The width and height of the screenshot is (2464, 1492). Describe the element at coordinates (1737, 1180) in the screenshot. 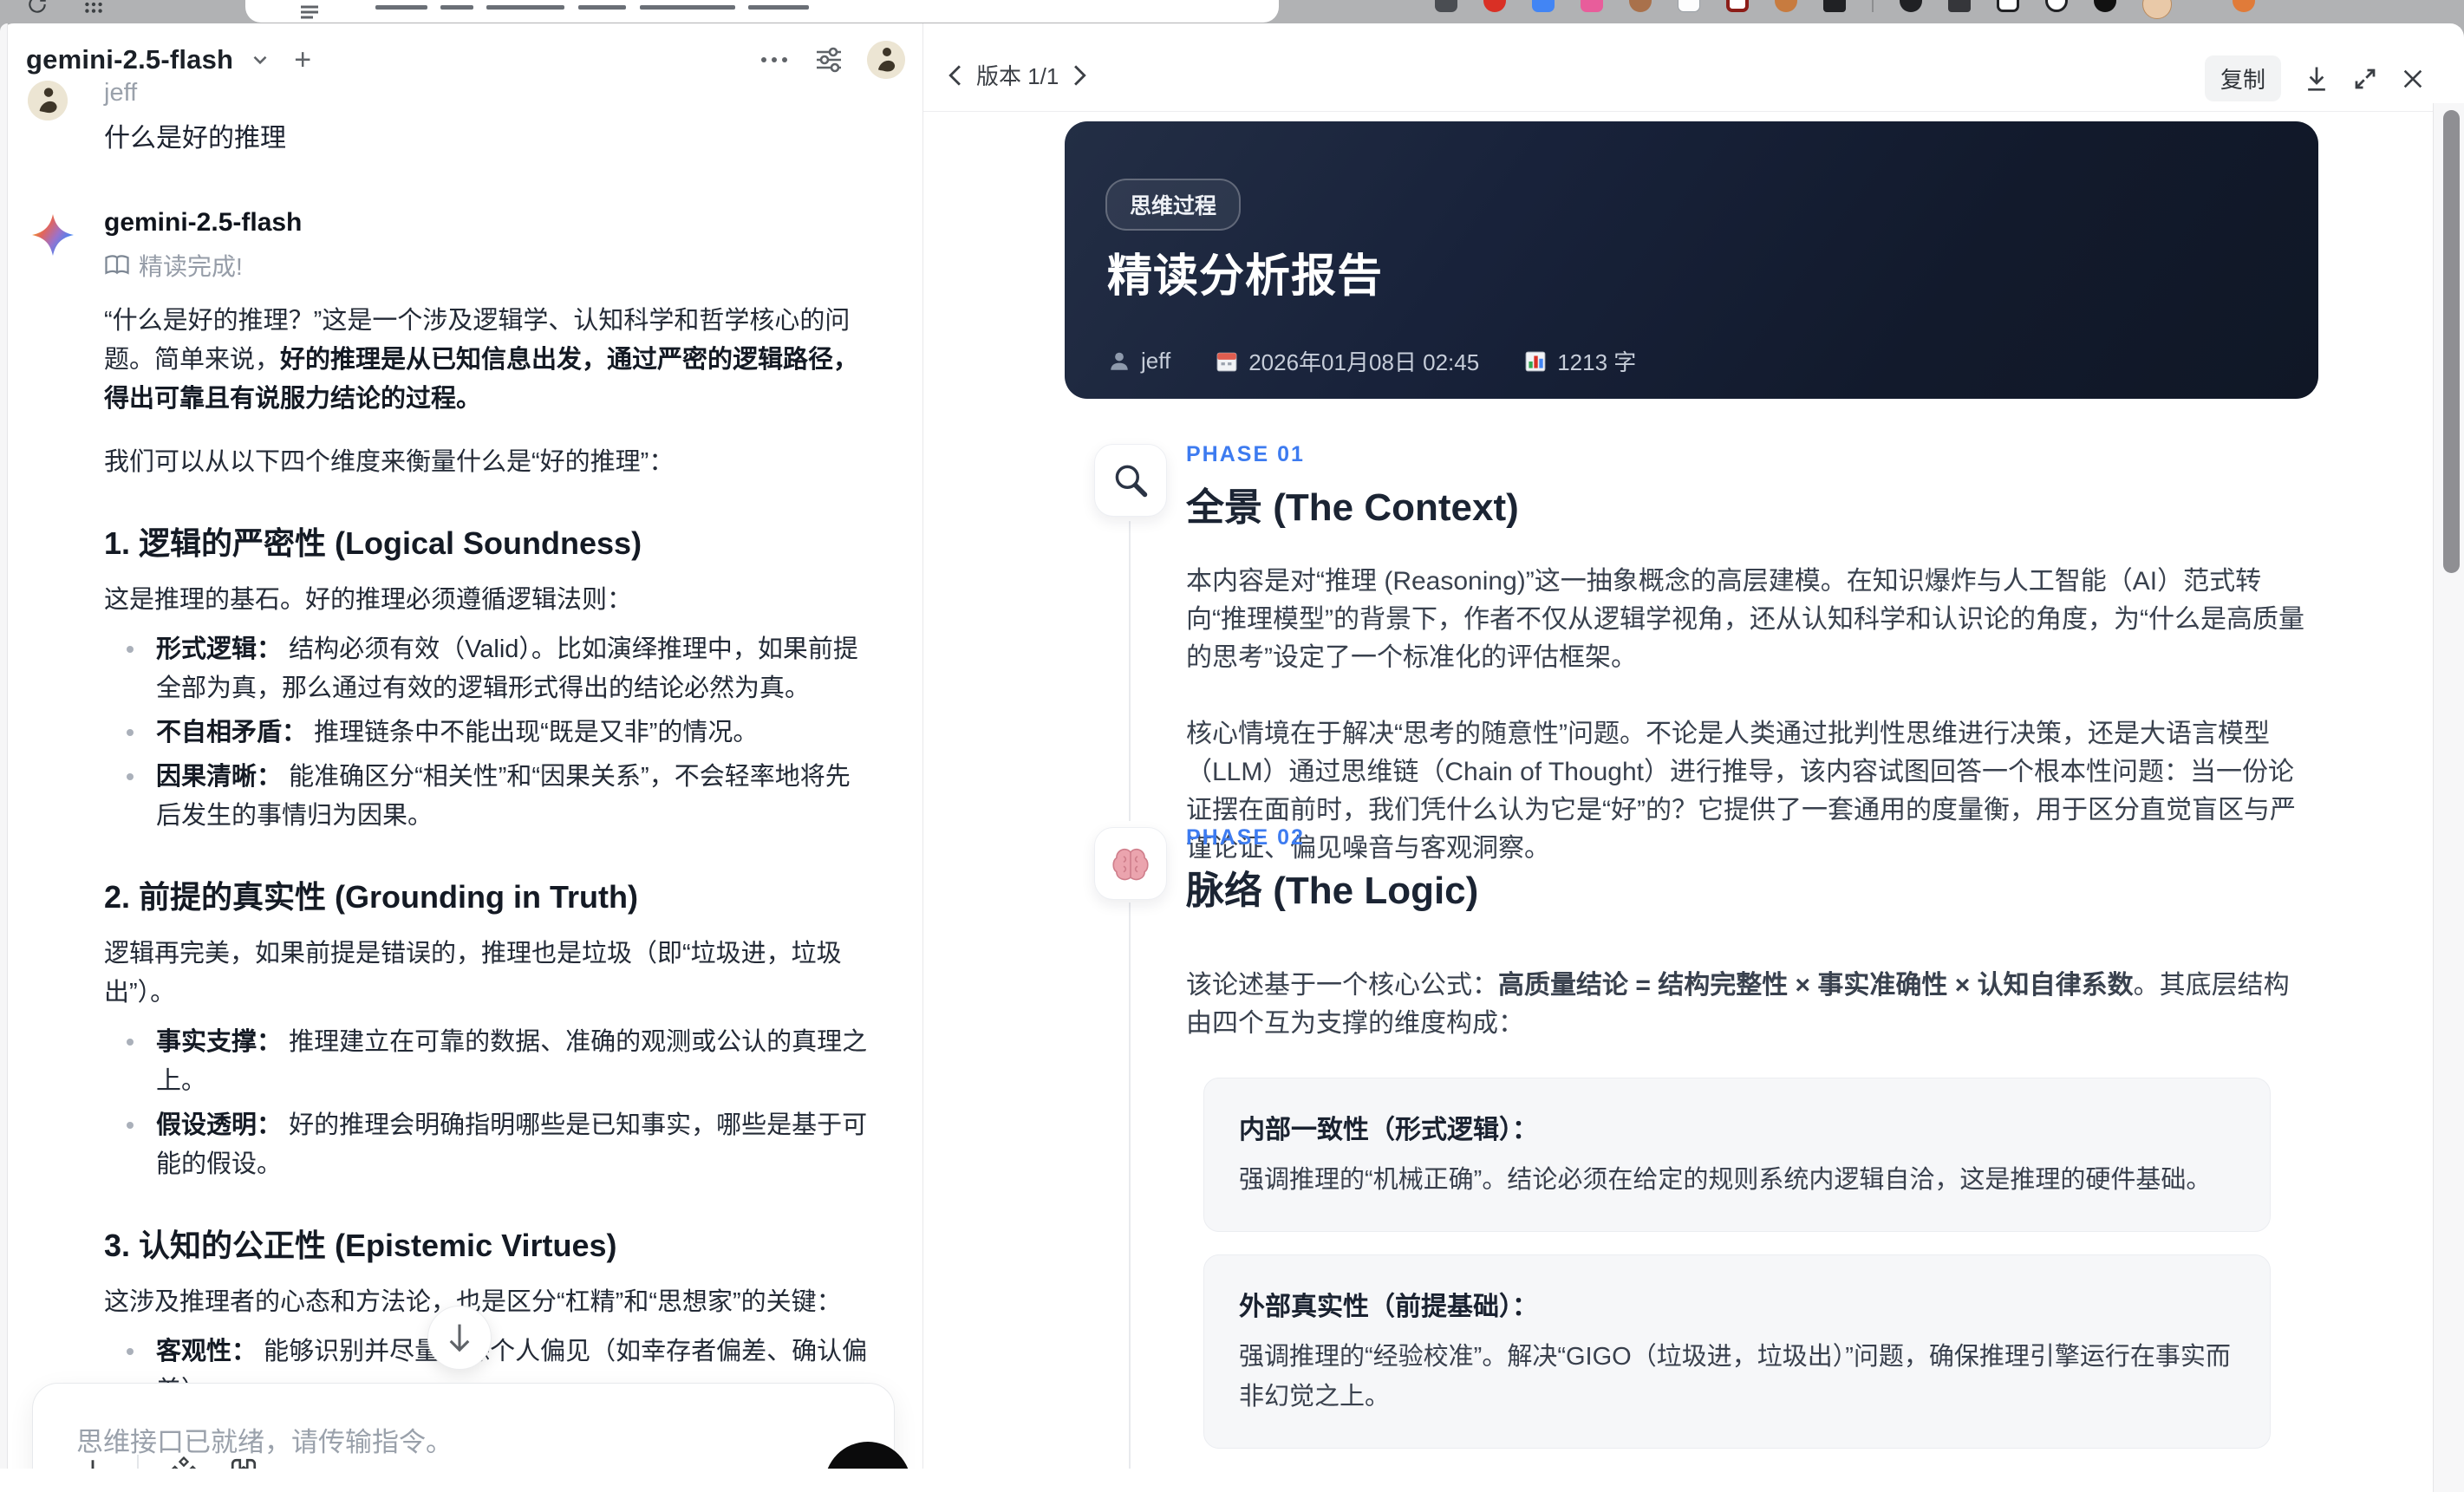

I see `card-body: 强调推理的“机械正确”。结论必须在给定的规则系统内逻辑自洽，这是推理的硬件基础。` at that location.